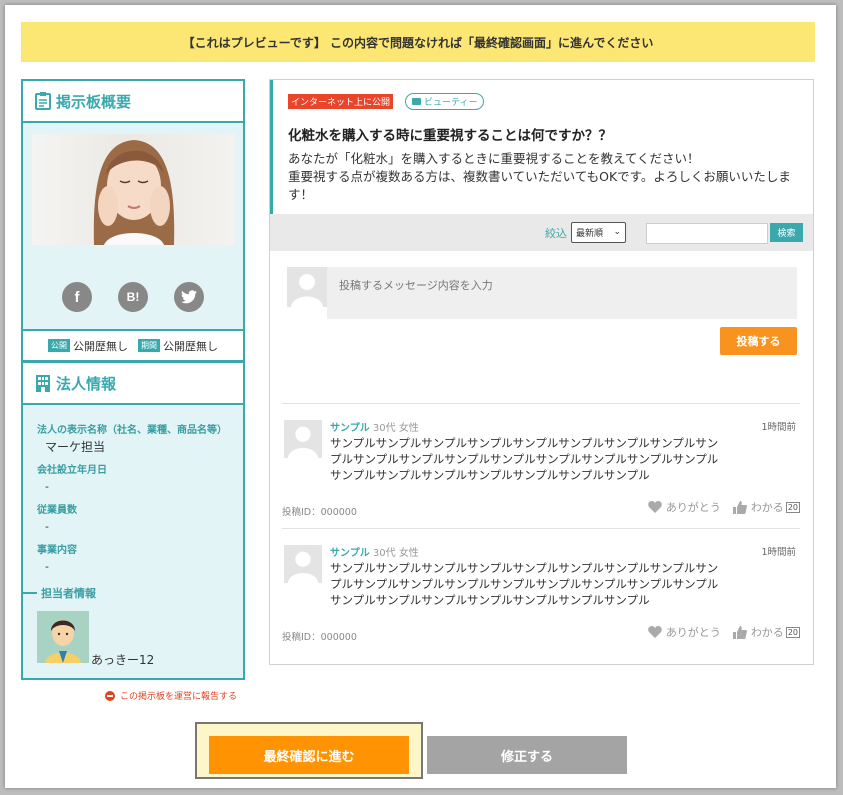  What do you see at coordinates (707, 233) in the screenshot?
I see `search-input` at bounding box center [707, 233].